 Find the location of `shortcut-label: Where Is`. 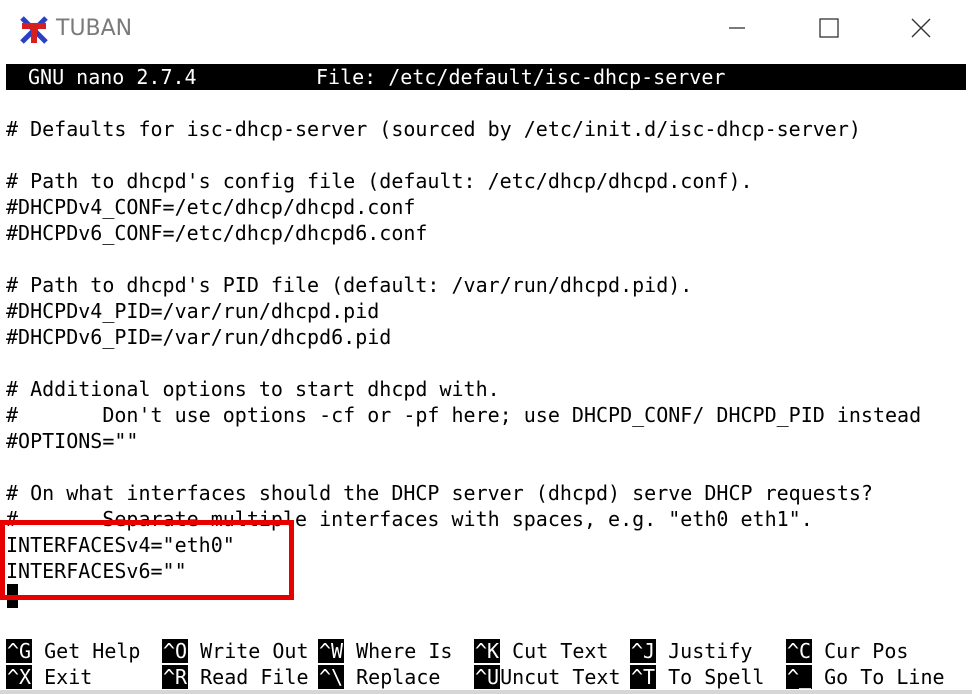

shortcut-label: Where Is is located at coordinates (404, 651).